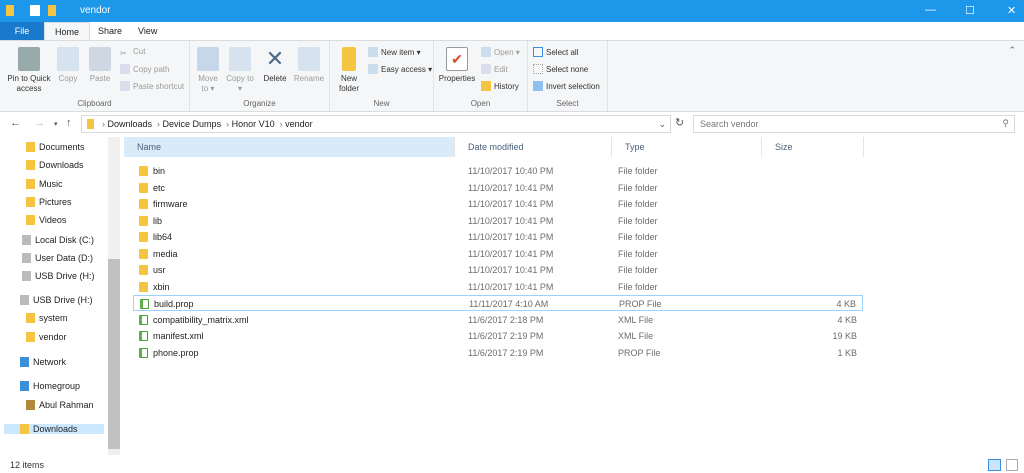 This screenshot has height=473, width=1024. What do you see at coordinates (309, 65) in the screenshot?
I see `rename-button: Rename` at bounding box center [309, 65].